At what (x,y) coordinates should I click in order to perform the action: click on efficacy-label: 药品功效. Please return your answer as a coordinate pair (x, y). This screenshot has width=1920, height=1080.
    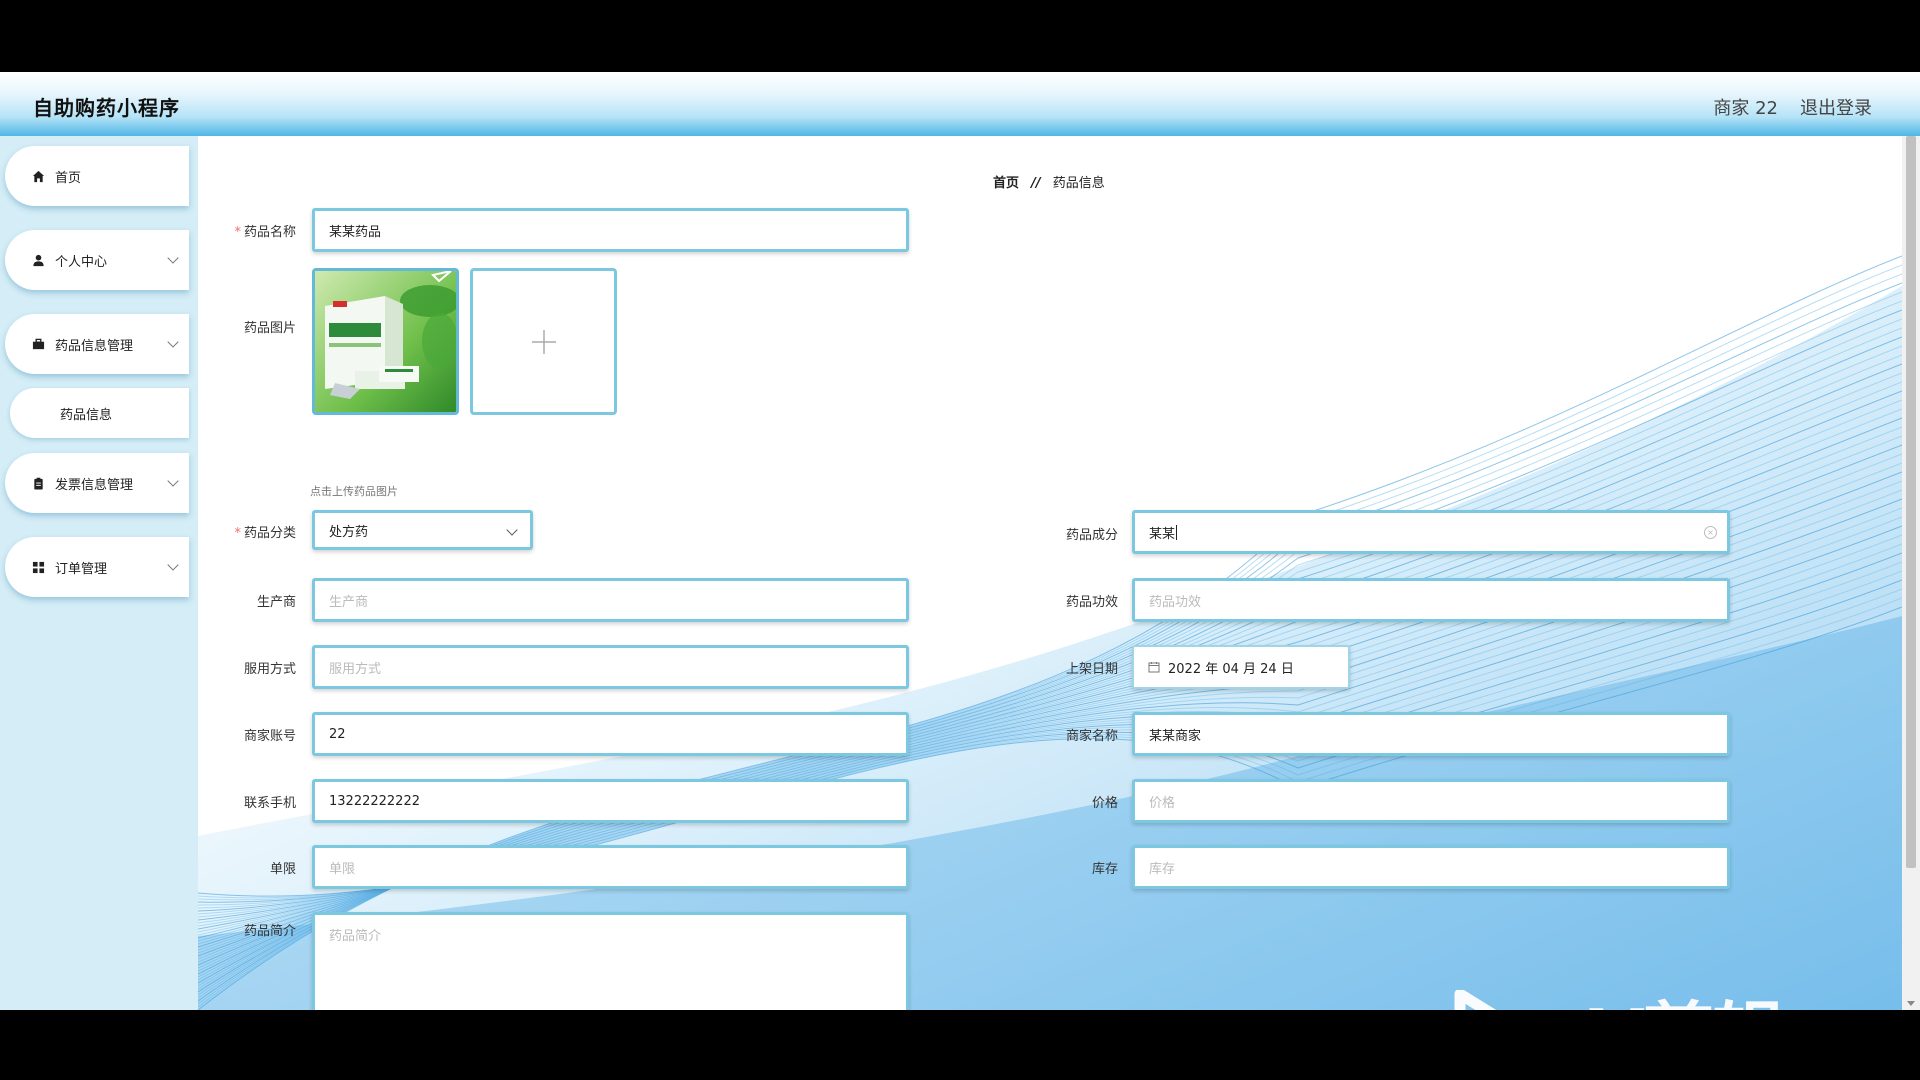
    Looking at the image, I should click on (1091, 602).